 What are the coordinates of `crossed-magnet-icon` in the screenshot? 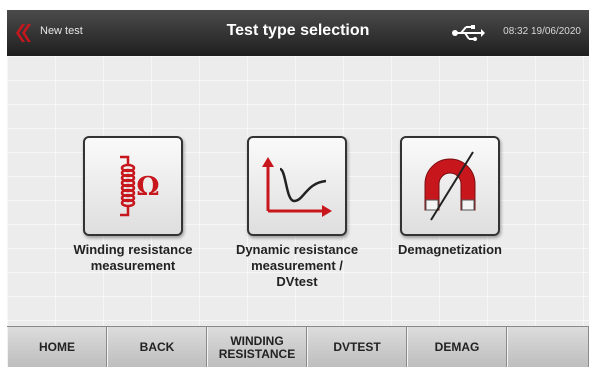 It's located at (450, 186).